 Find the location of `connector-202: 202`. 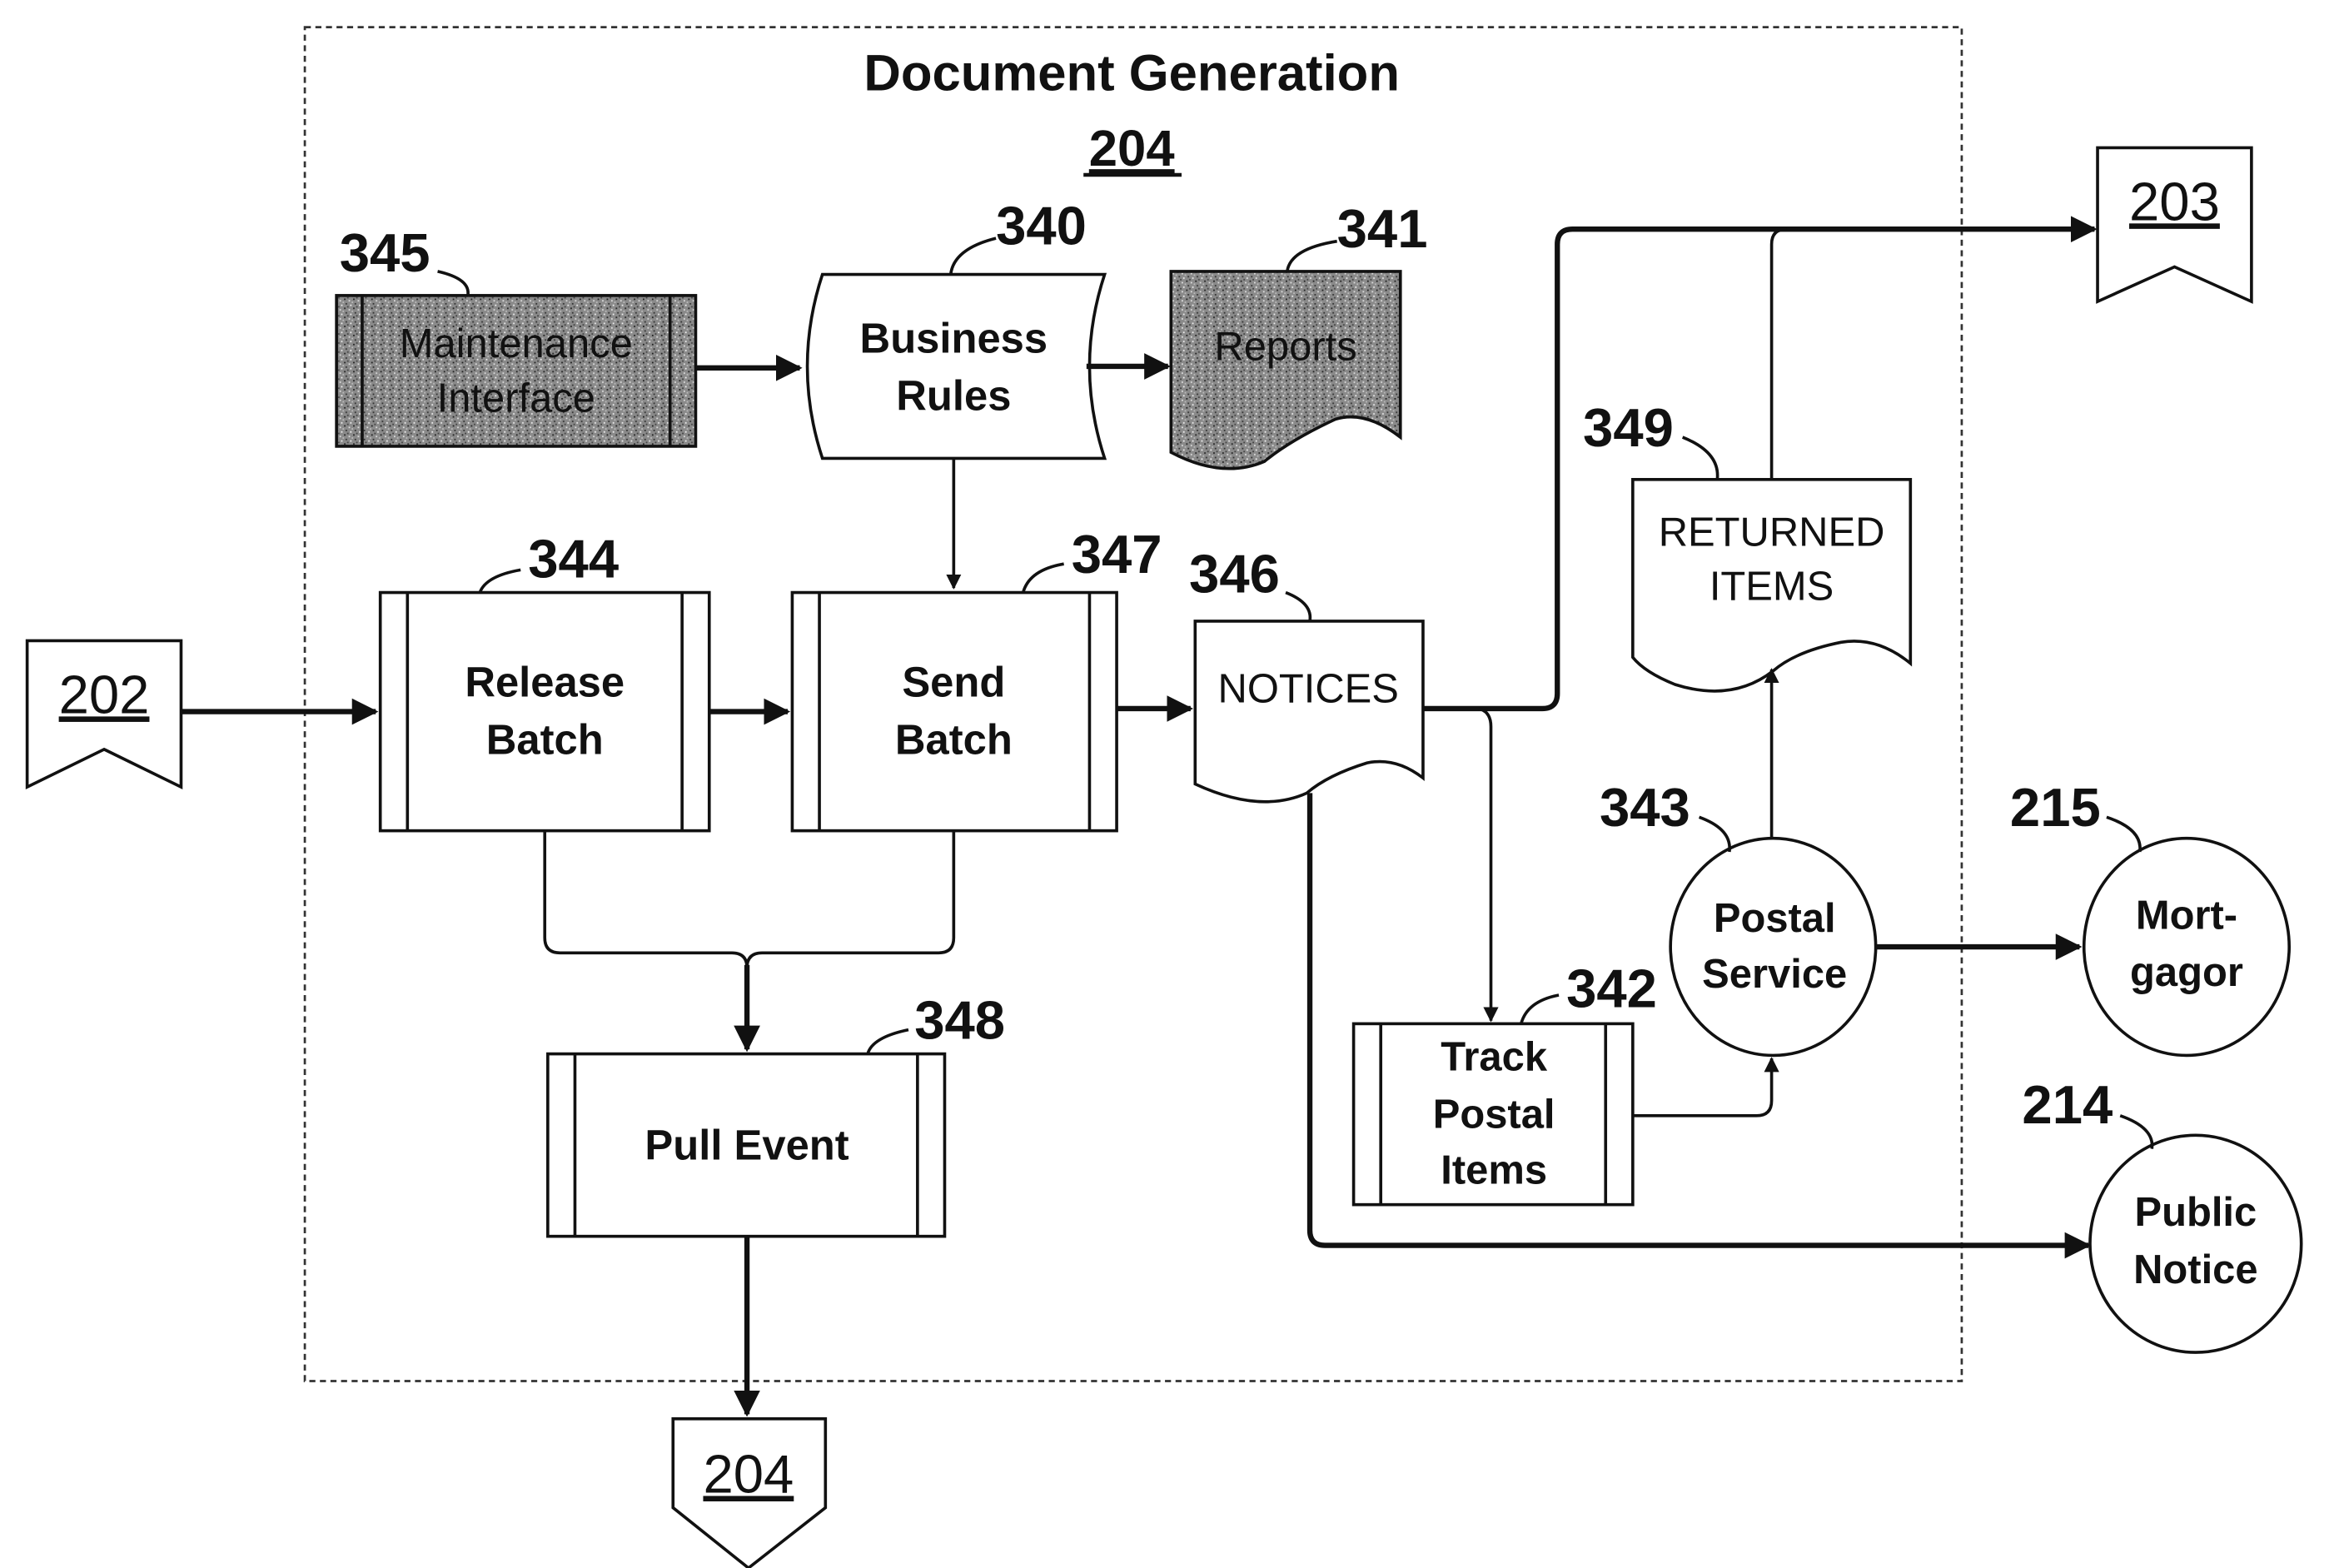

connector-202: 202 is located at coordinates (104, 714).